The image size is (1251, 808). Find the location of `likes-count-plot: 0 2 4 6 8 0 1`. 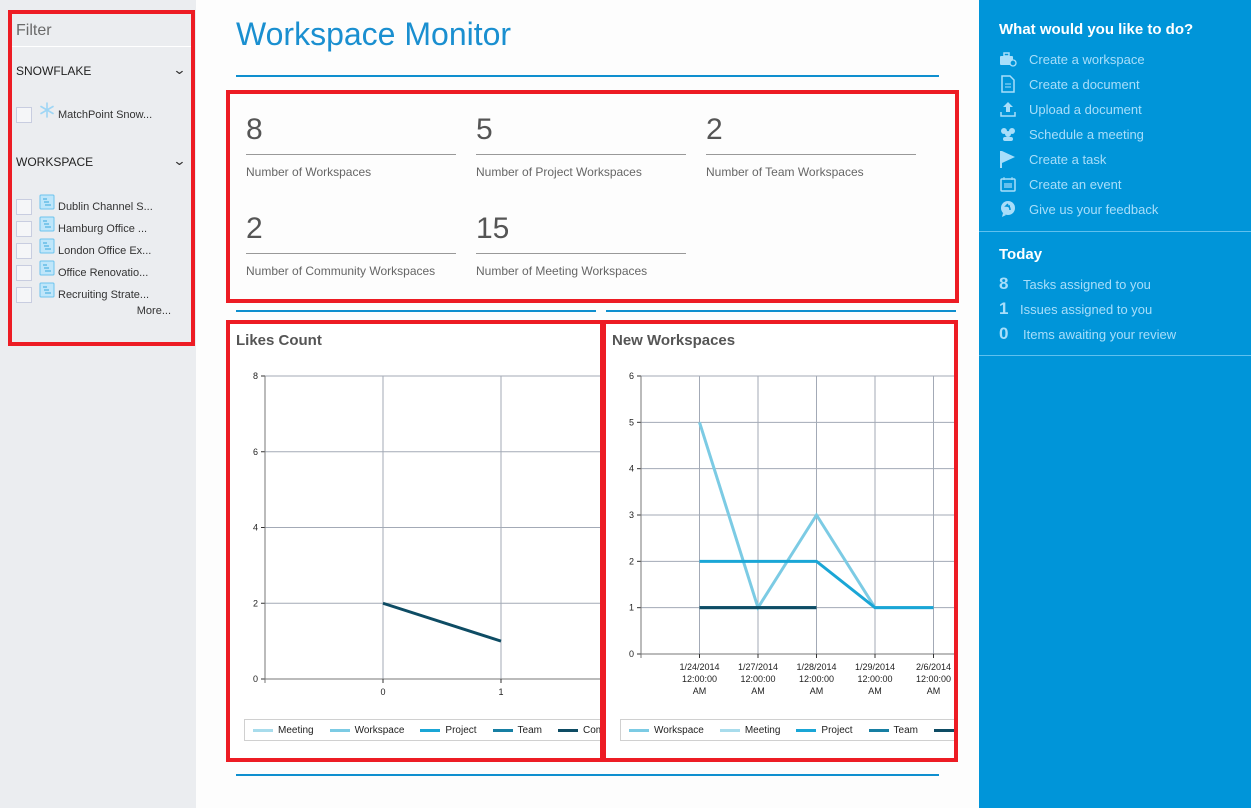

likes-count-plot: 0 2 4 6 8 0 1 is located at coordinates (426, 534).